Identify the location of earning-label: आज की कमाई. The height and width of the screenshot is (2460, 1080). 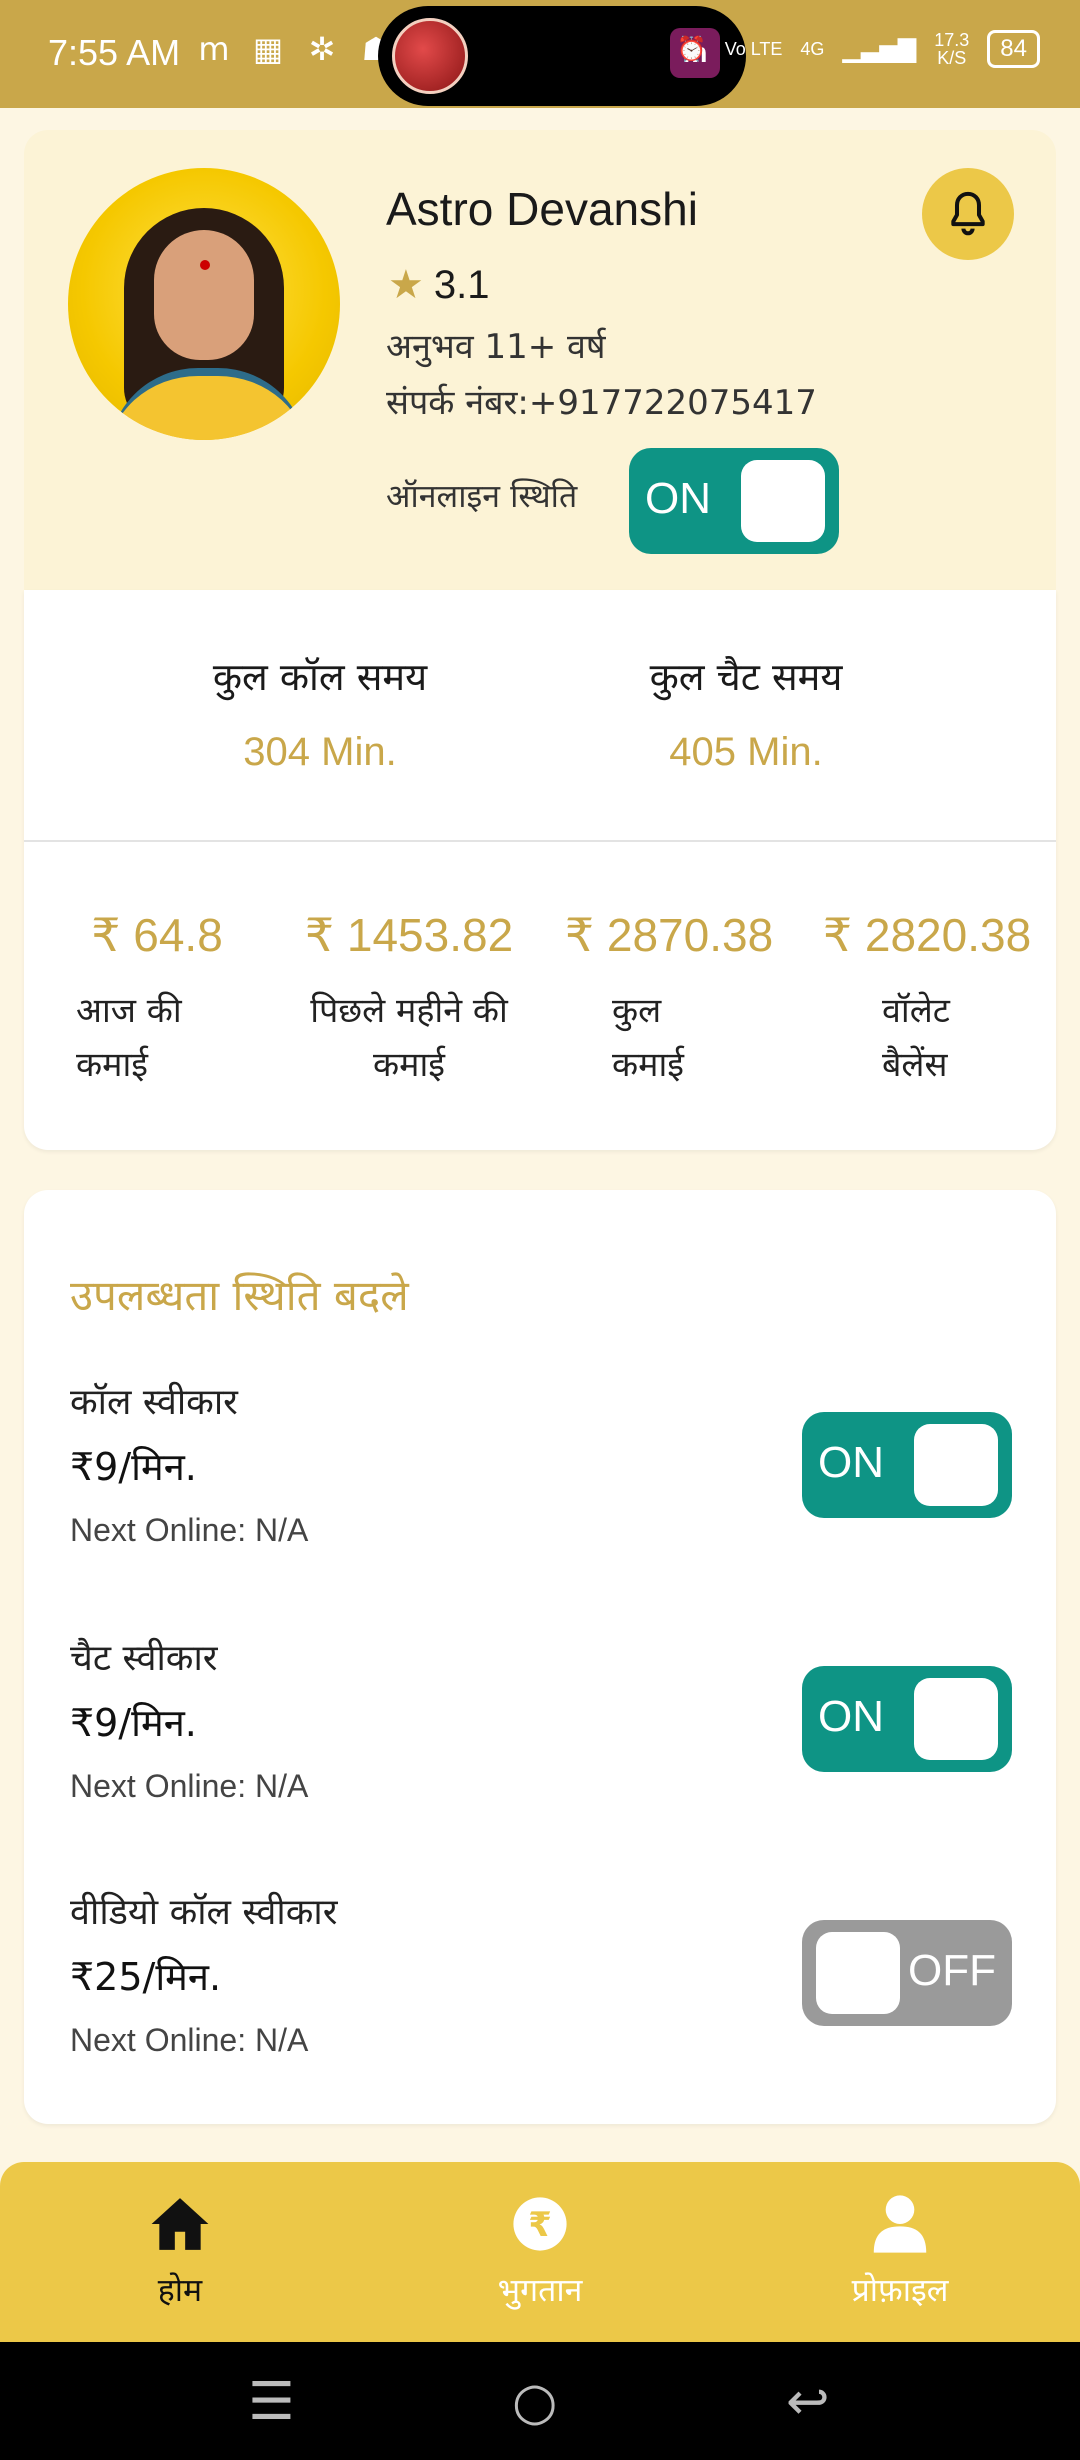
(129, 1038).